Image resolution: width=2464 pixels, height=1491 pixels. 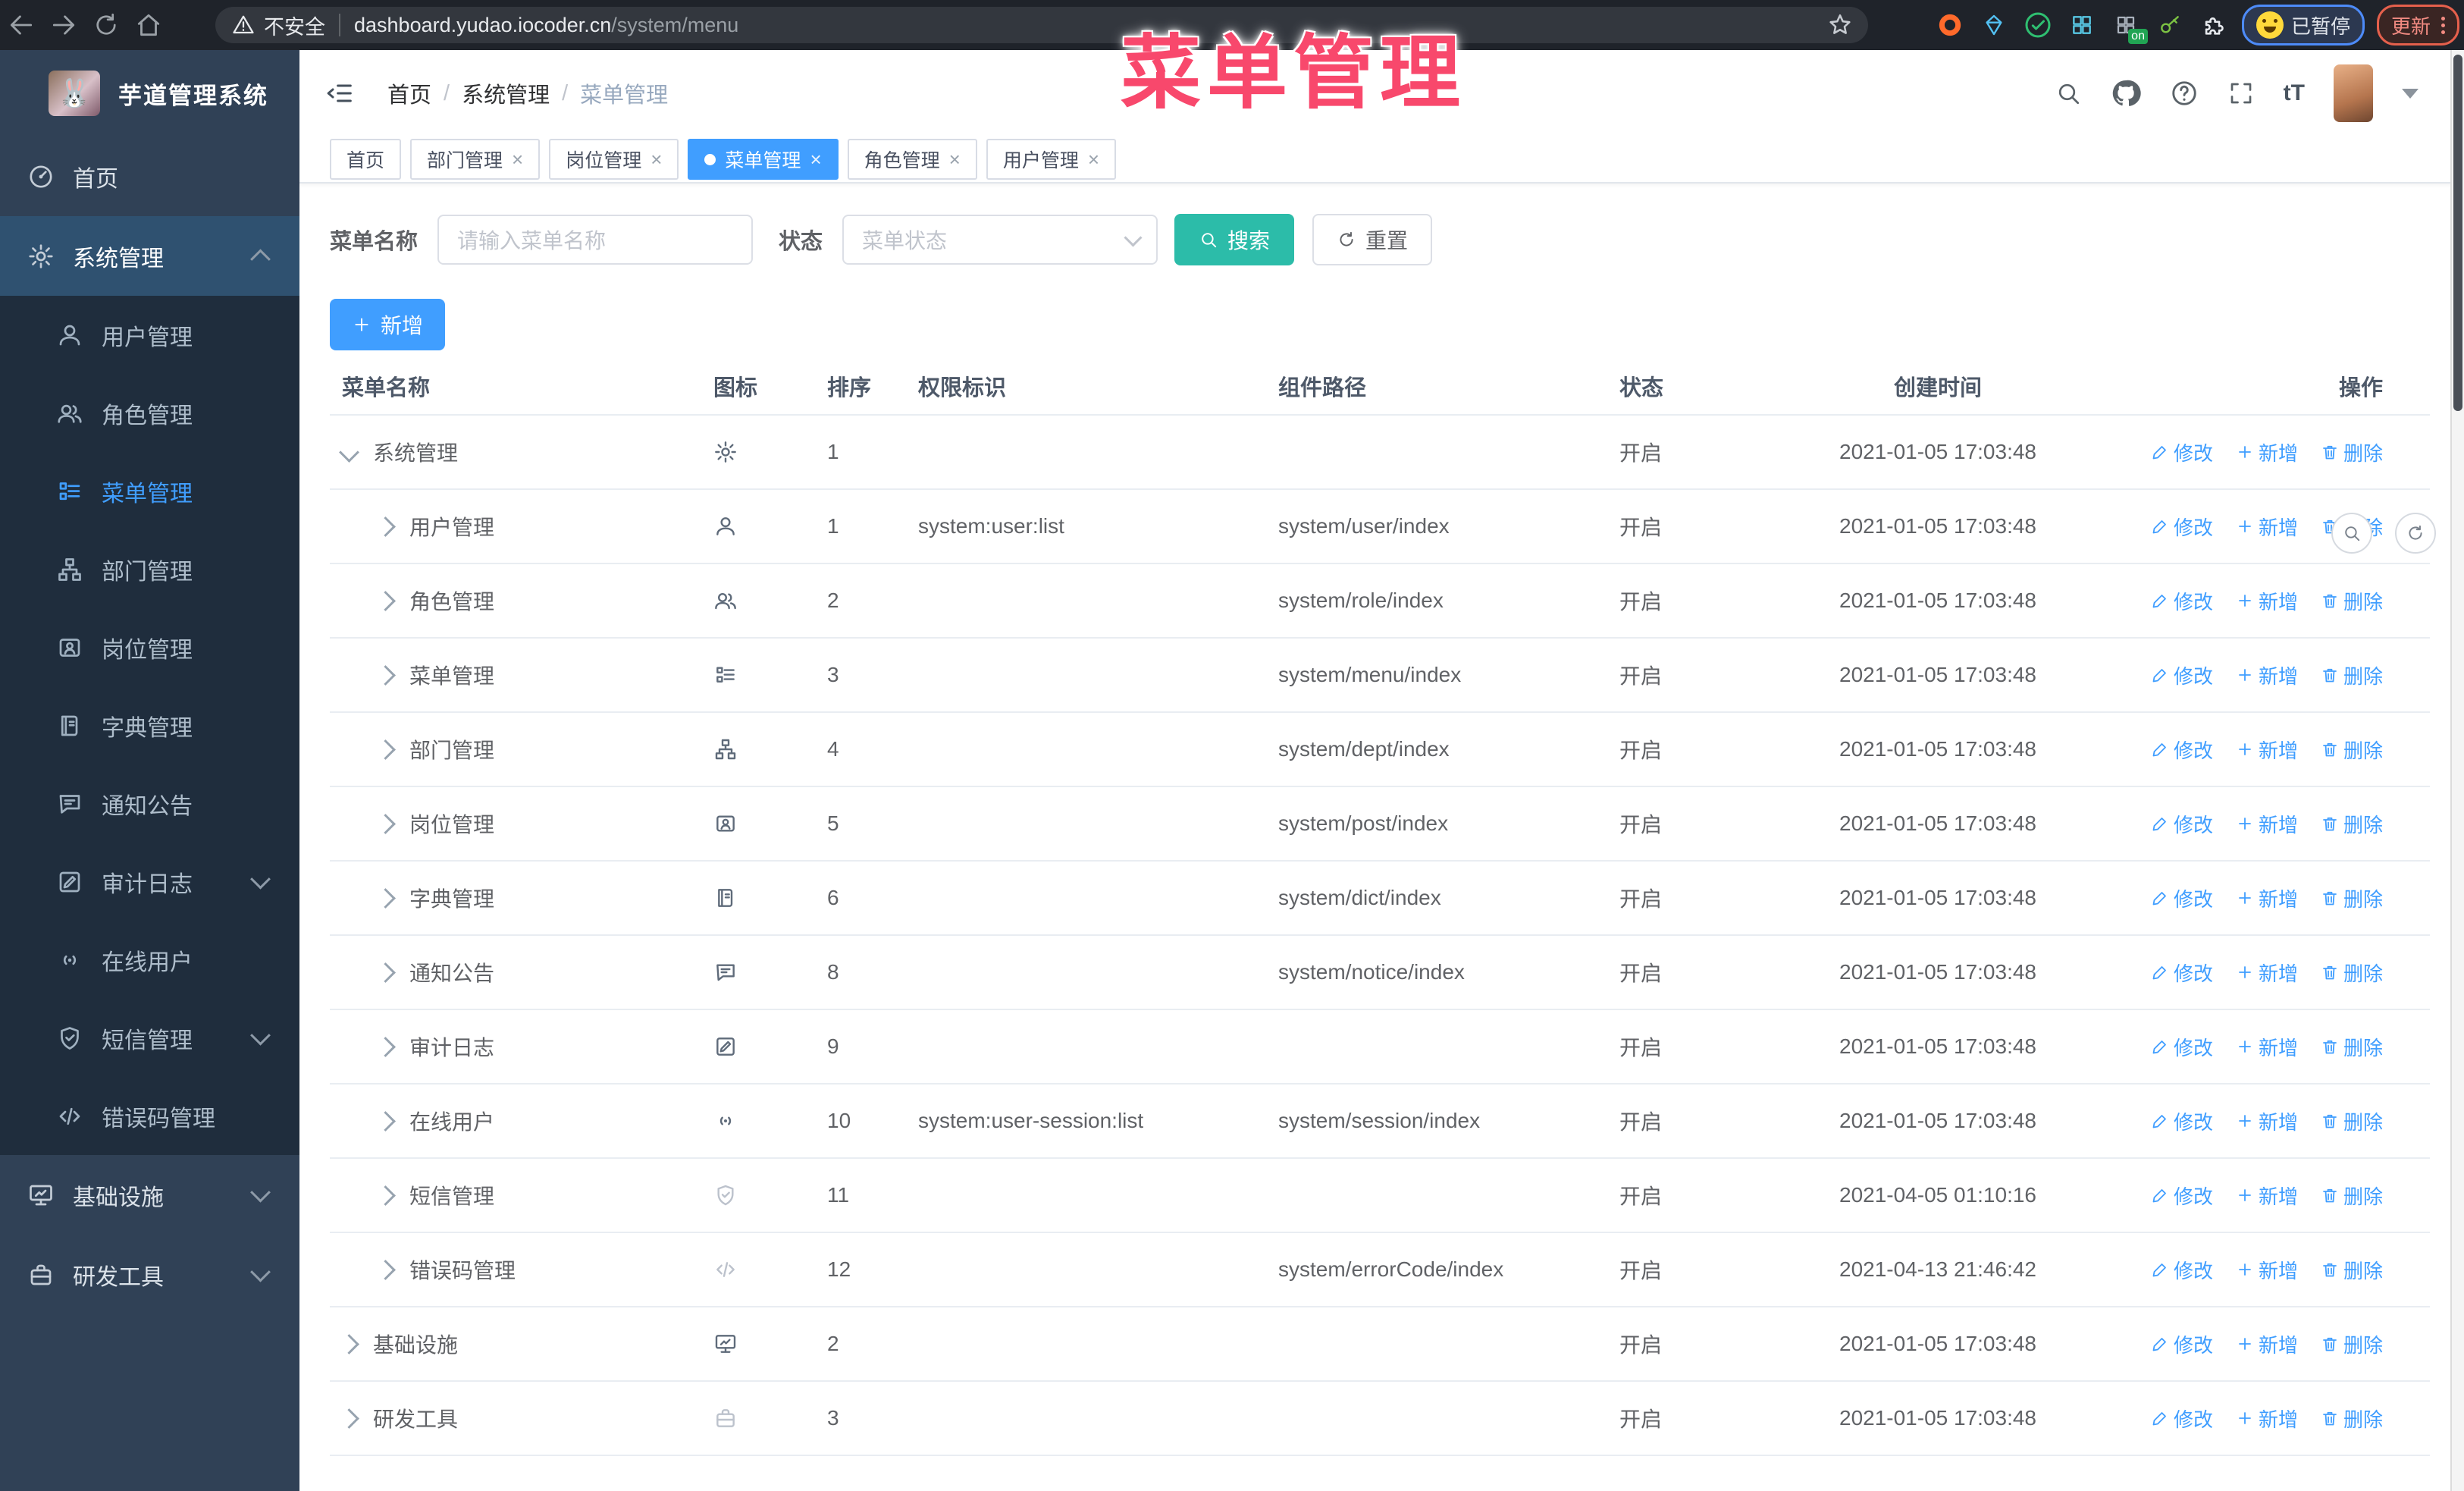 I want to click on sidebar-item-monitor: 基础设施, so click(x=150, y=1195).